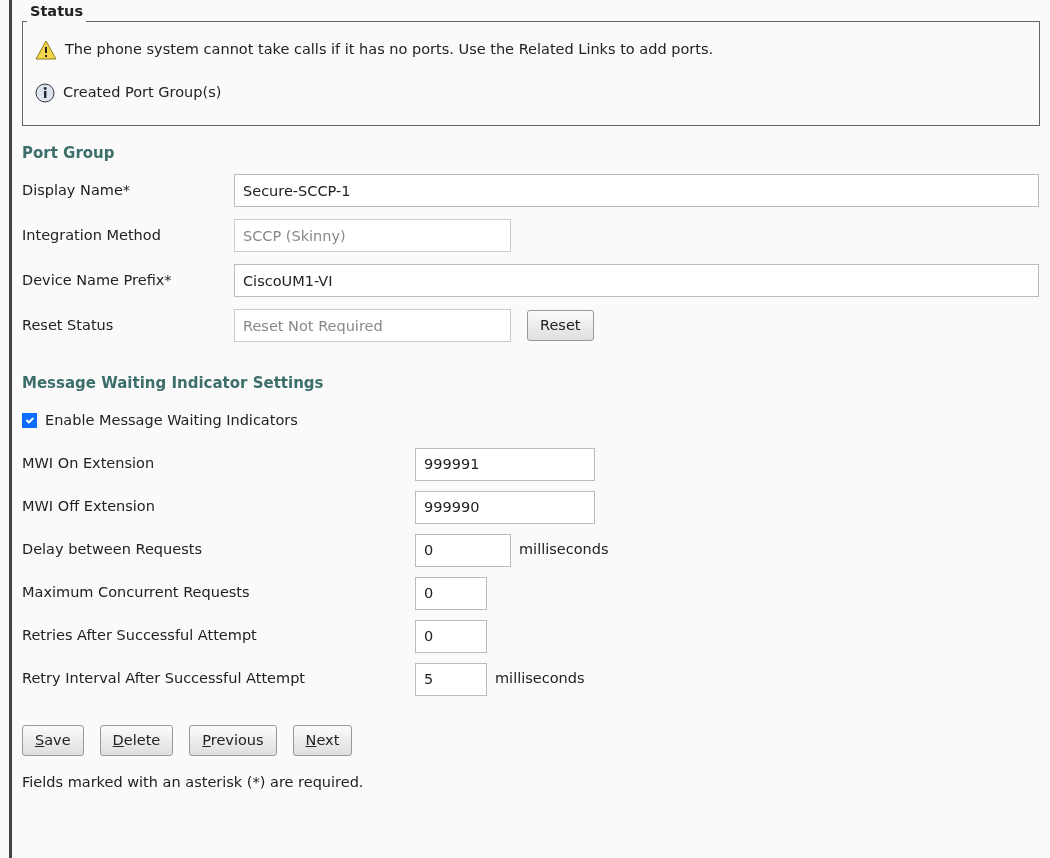 Image resolution: width=1050 pixels, height=858 pixels. Describe the element at coordinates (68, 325) in the screenshot. I see `field-label: Reset Status` at that location.